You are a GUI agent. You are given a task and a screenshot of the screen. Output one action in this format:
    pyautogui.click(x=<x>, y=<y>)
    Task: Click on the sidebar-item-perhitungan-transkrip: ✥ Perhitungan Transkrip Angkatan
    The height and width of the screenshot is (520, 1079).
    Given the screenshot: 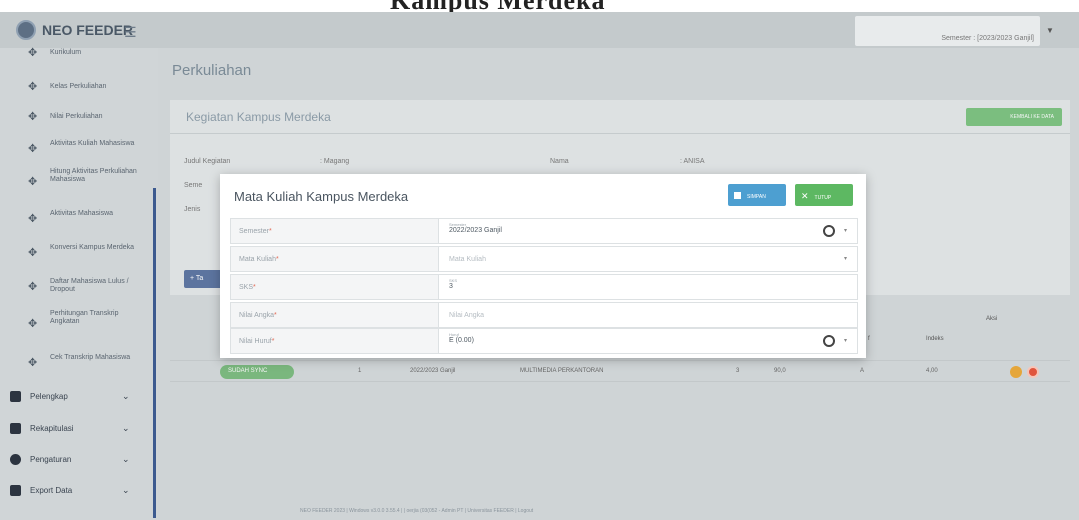 What is the action you would take?
    pyautogui.click(x=75, y=324)
    